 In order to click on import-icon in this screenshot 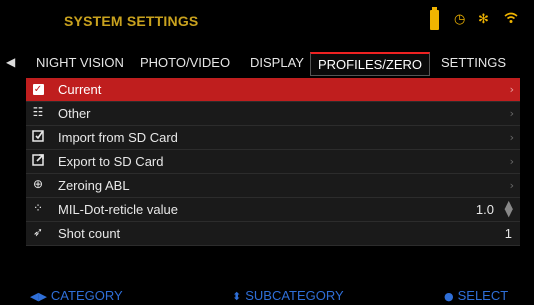, I will do `click(38, 136)`.